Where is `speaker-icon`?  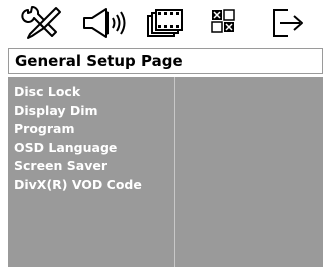 speaker-icon is located at coordinates (104, 23).